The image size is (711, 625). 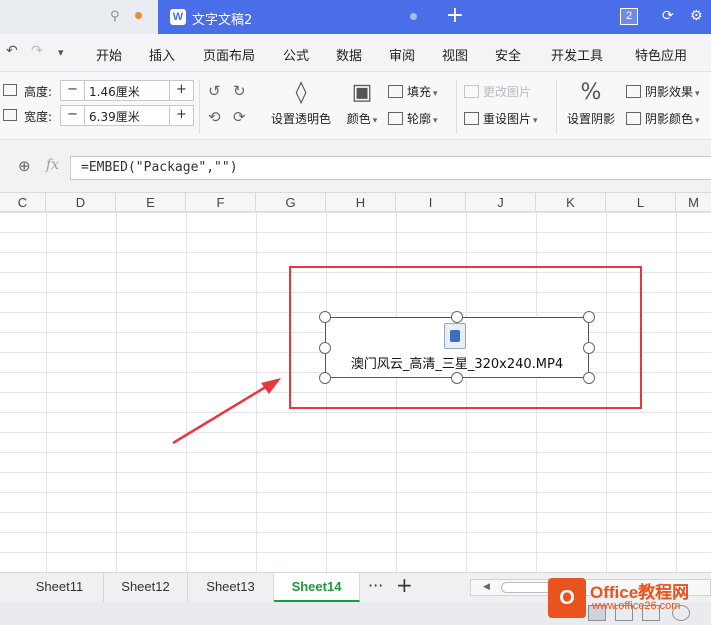 What do you see at coordinates (590, 119) in the screenshot?
I see `set-shadow-label: 设置阴影` at bounding box center [590, 119].